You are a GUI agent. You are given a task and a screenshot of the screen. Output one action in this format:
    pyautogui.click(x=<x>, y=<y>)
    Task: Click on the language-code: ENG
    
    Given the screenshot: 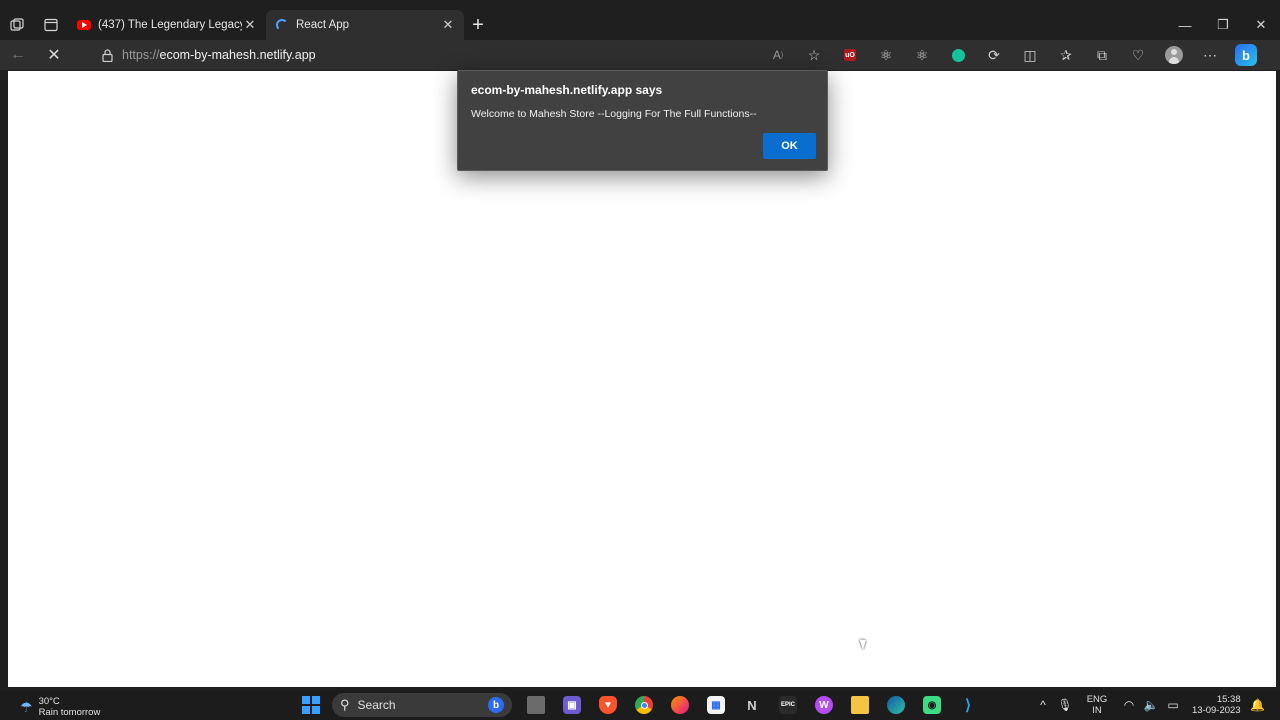 What is the action you would take?
    pyautogui.click(x=1097, y=699)
    